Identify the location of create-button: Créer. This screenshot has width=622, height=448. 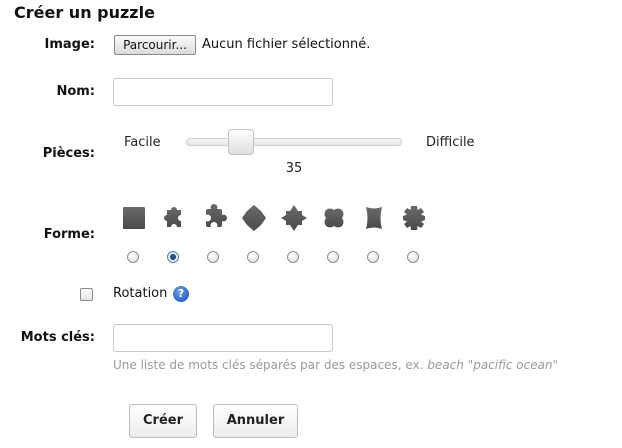
(163, 421).